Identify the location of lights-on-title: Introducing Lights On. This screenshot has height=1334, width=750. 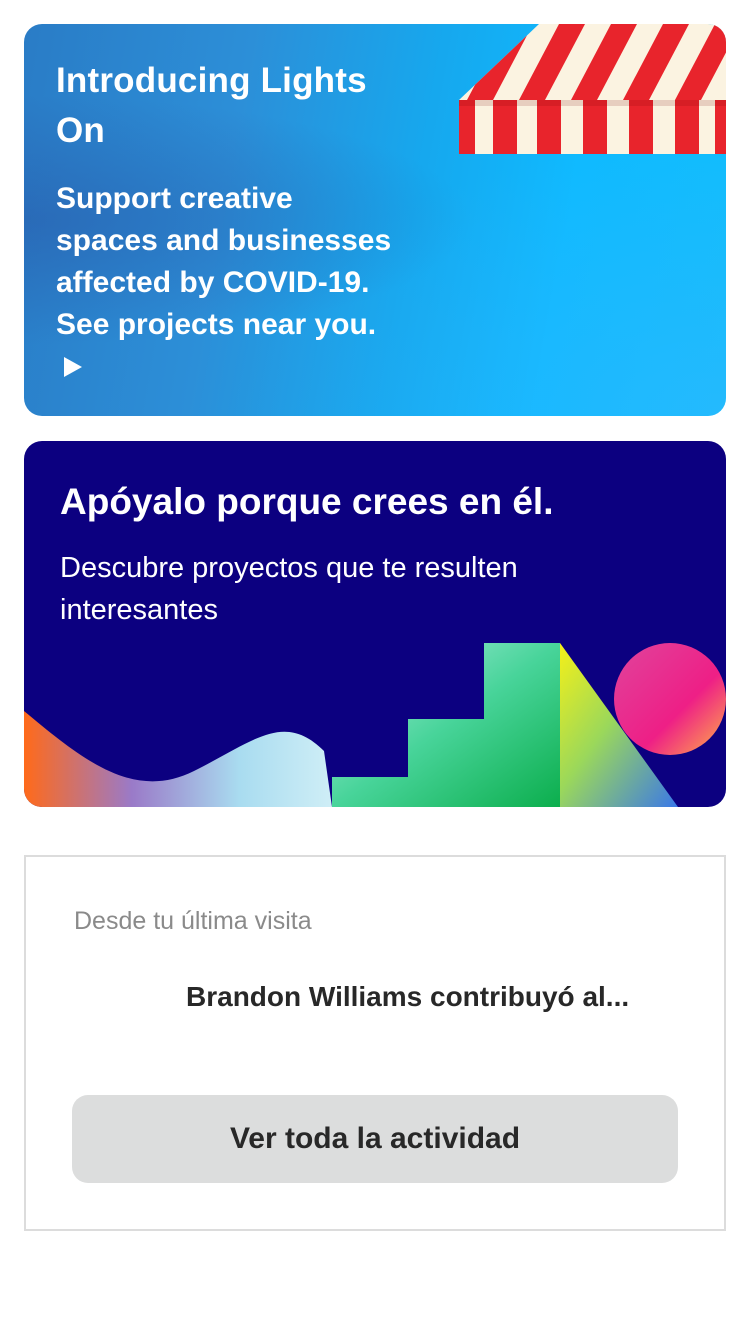
(211, 105).